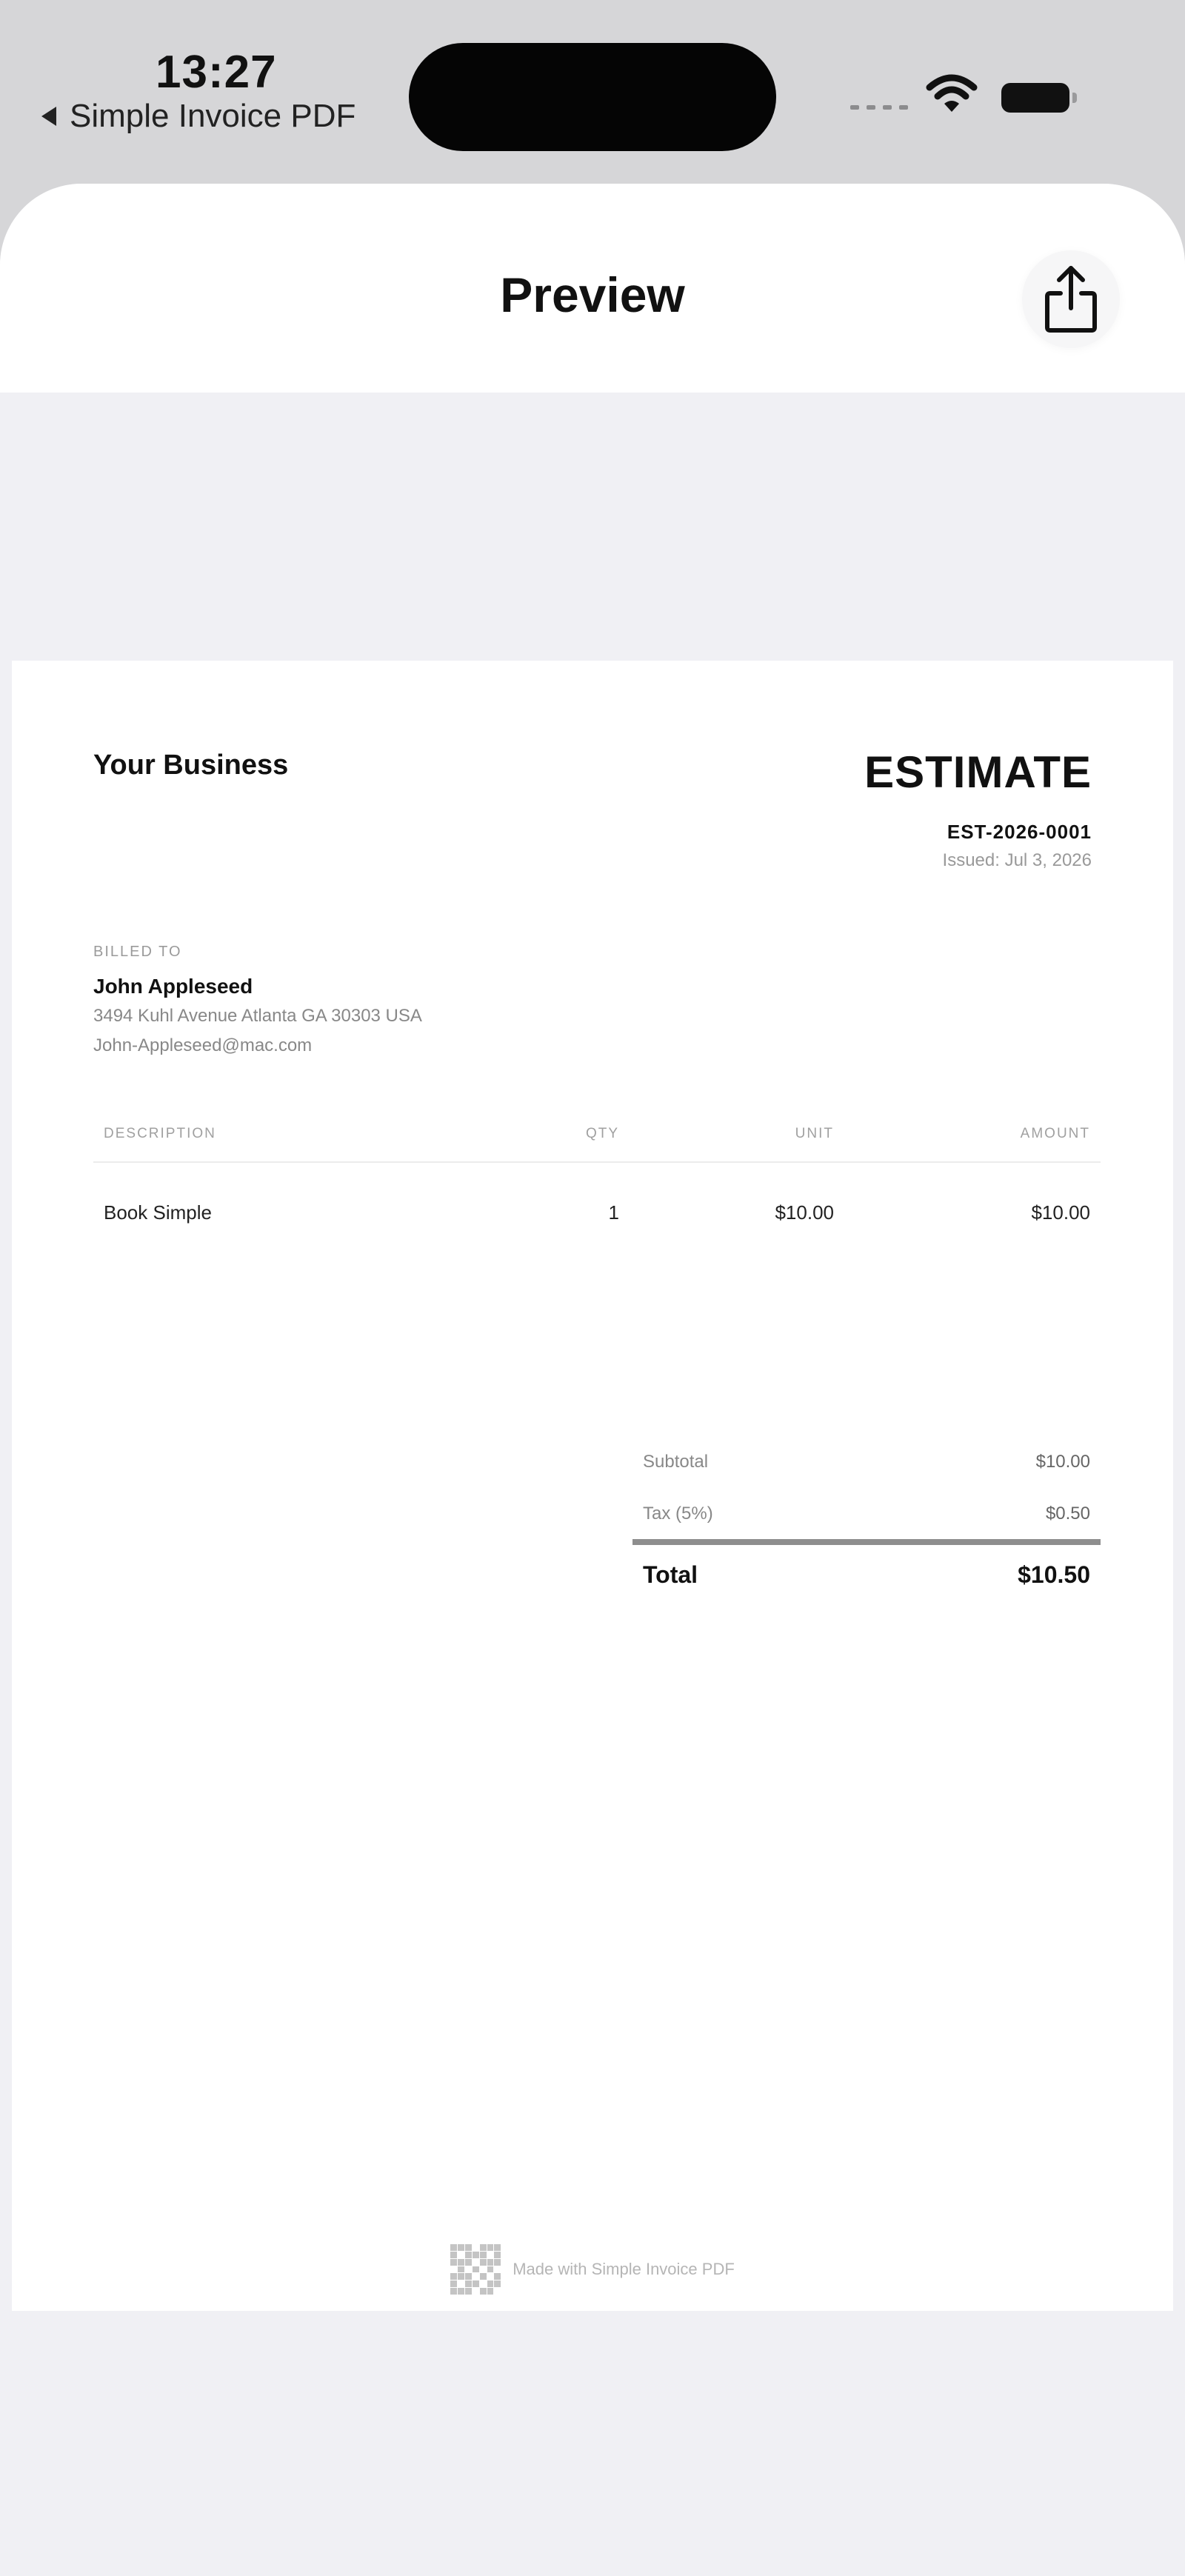  I want to click on document-footer: Made with Simple Invoice PDF, so click(592, 2269).